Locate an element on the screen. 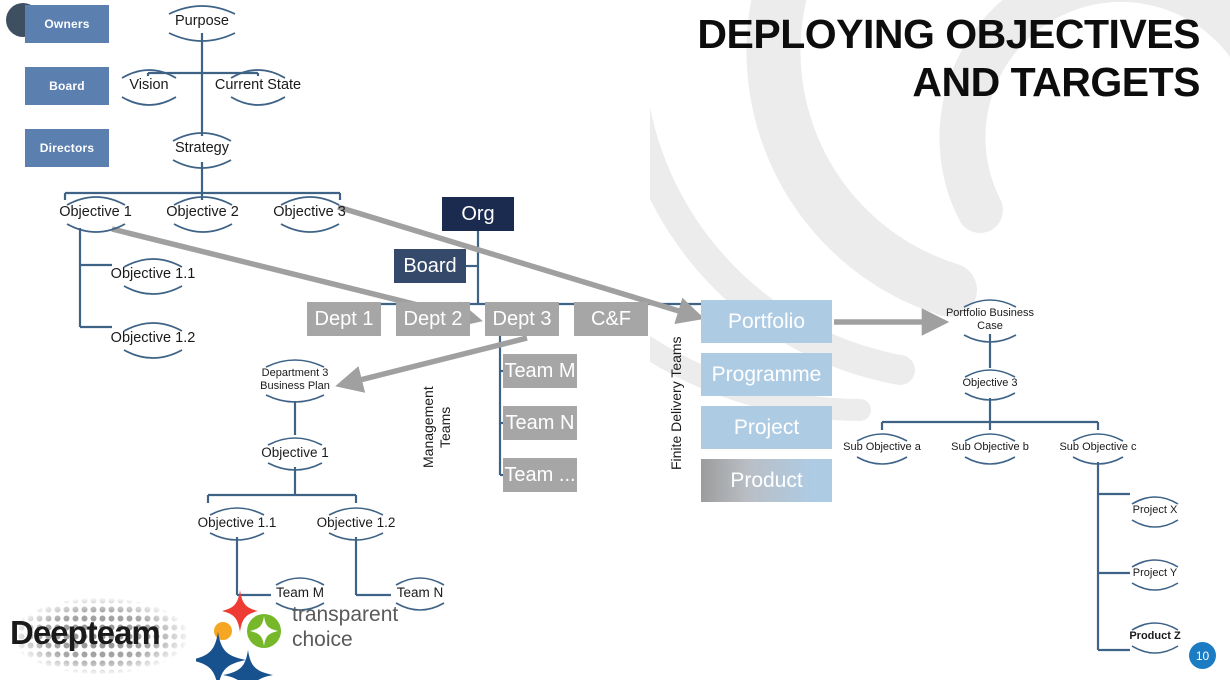 The height and width of the screenshot is (683, 1230). node-strategy: Strategy is located at coordinates (202, 150).